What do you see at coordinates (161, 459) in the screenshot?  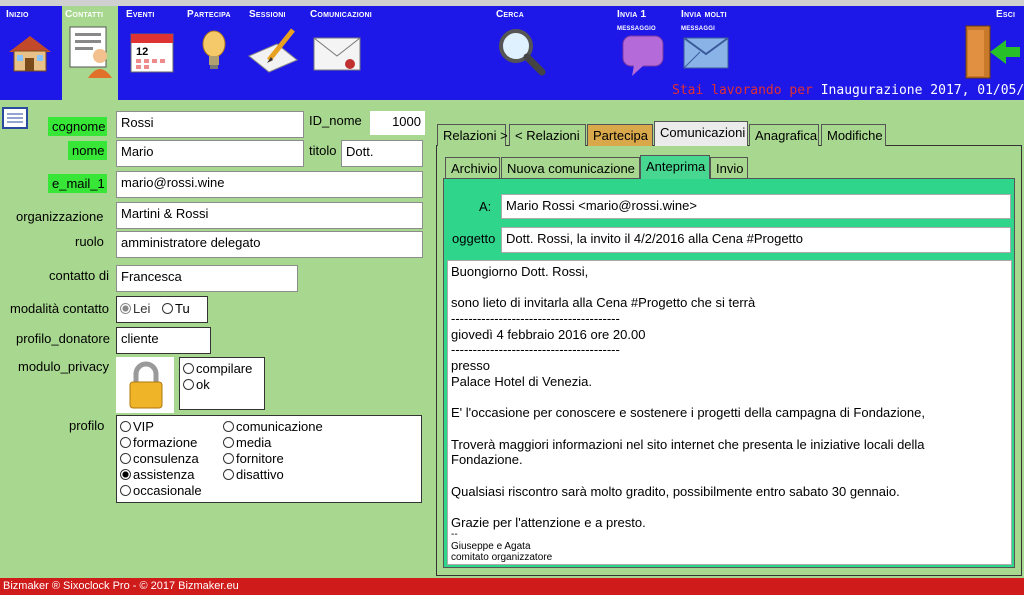 I see `profilo-option: consulenza` at bounding box center [161, 459].